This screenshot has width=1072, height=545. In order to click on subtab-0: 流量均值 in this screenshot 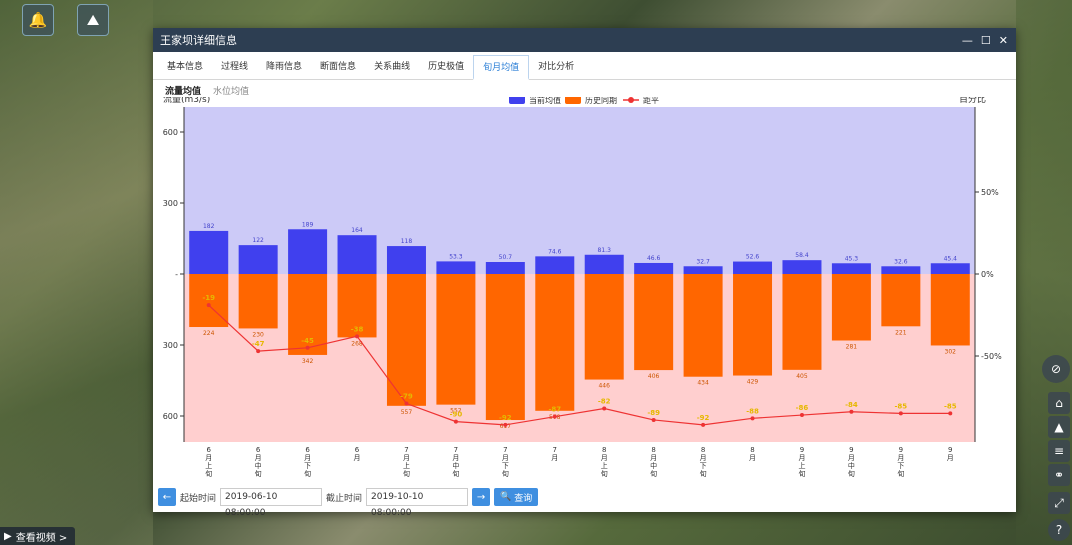, I will do `click(183, 90)`.